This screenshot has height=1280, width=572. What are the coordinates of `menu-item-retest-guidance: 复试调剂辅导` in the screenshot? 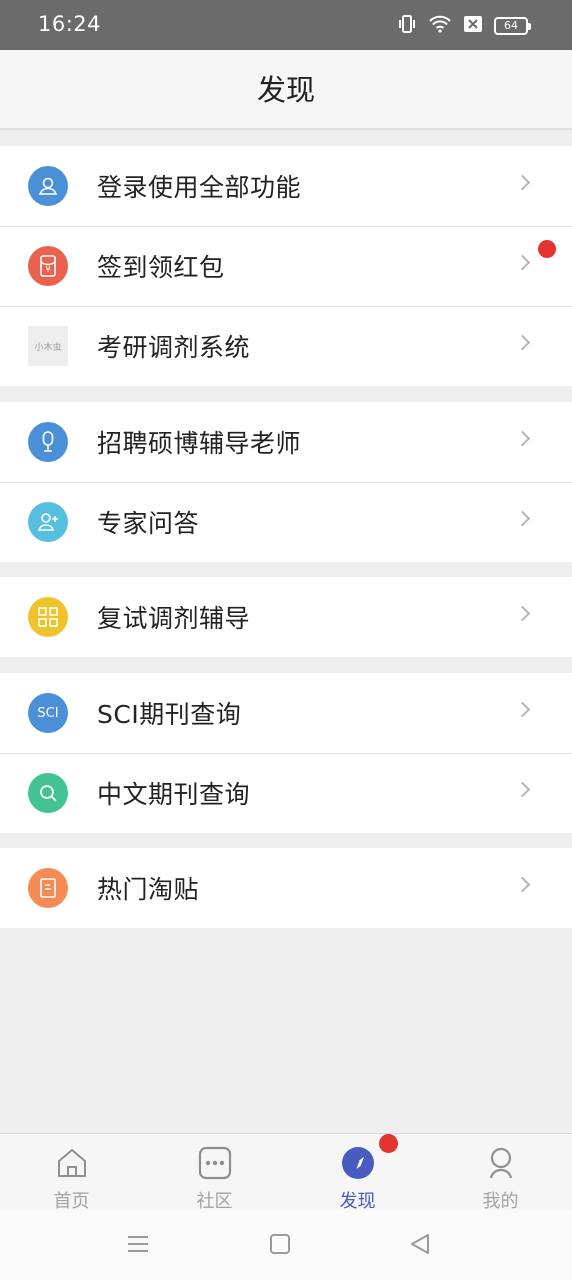 It's located at (286, 617).